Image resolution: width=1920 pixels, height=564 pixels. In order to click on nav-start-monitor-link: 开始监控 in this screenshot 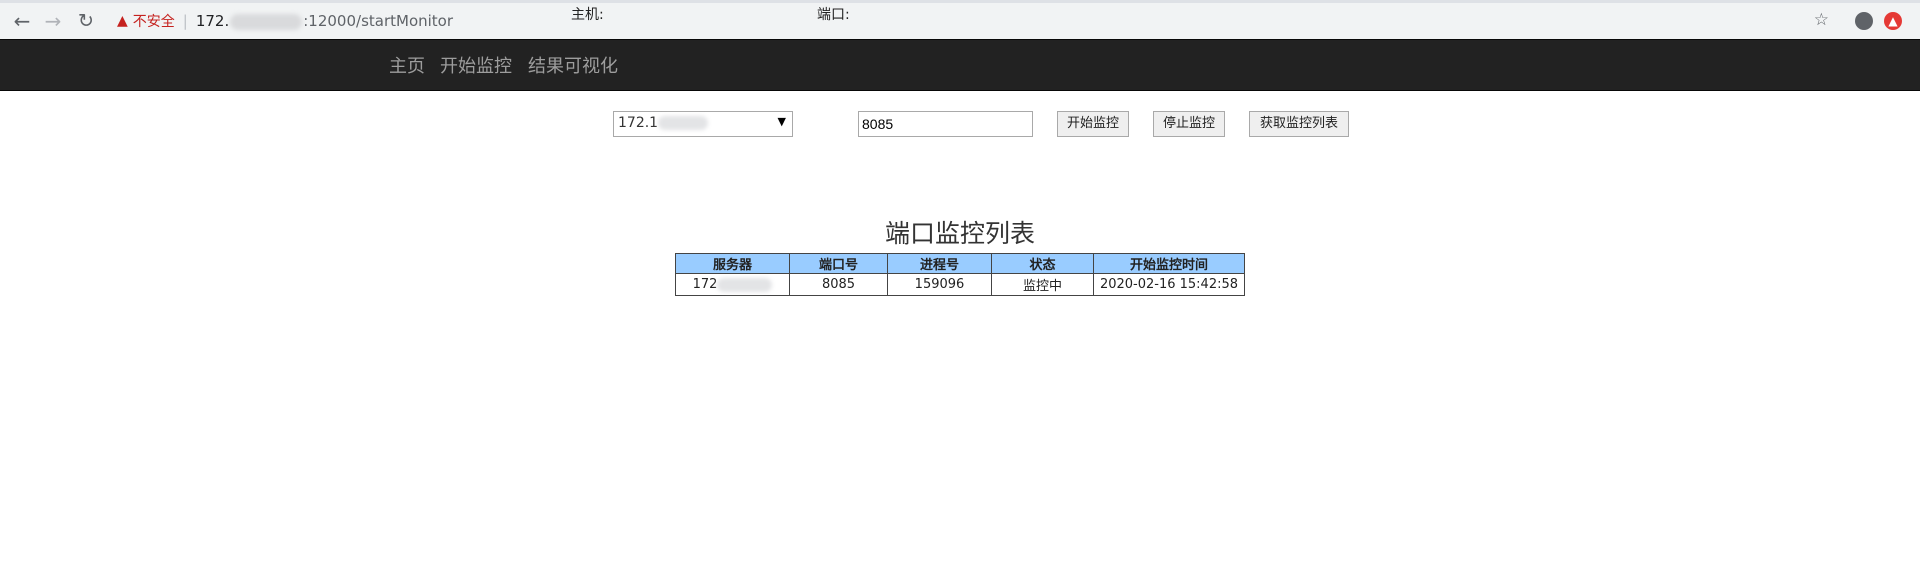, I will do `click(476, 65)`.